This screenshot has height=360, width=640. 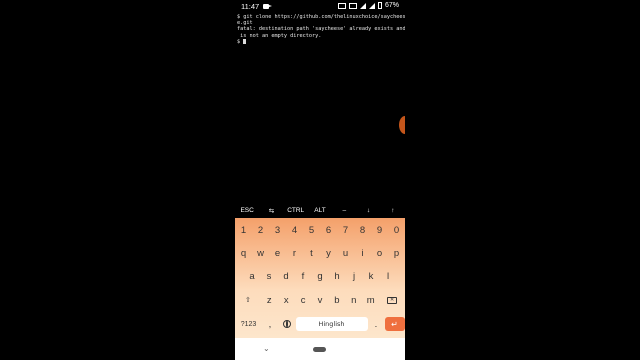 I want to click on sim-icon, so click(x=341, y=5).